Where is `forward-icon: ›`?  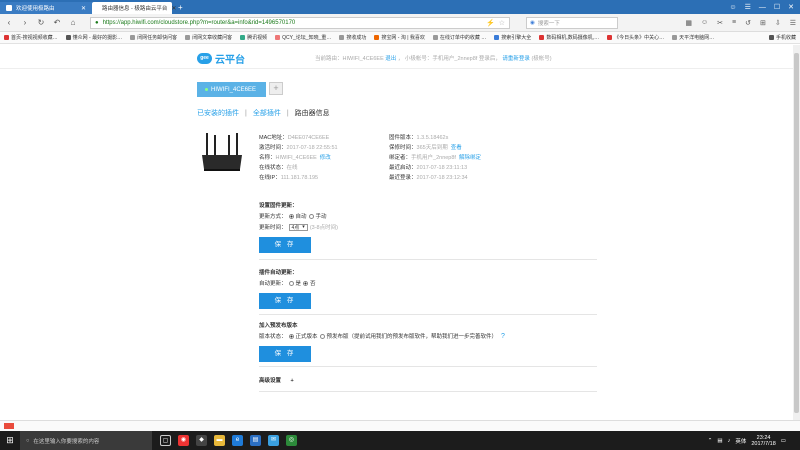
forward-icon: › is located at coordinates (25, 22).